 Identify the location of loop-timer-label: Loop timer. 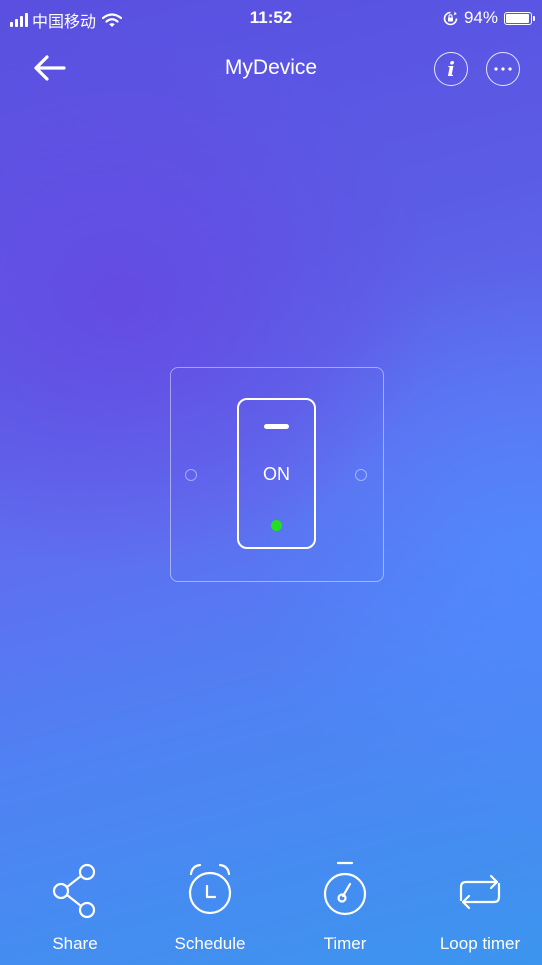
(480, 943).